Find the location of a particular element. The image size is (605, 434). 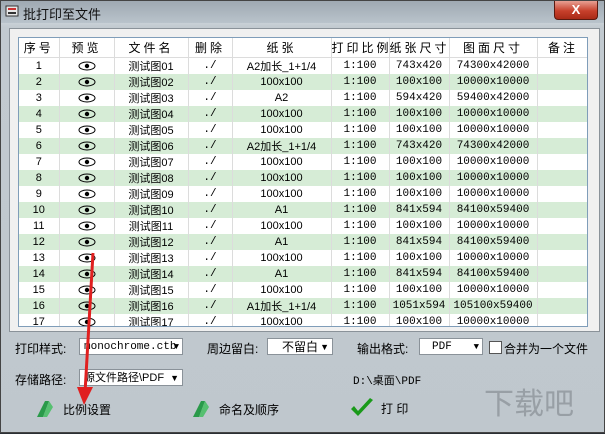

svg-text: 下载吧 is located at coordinates (529, 404).